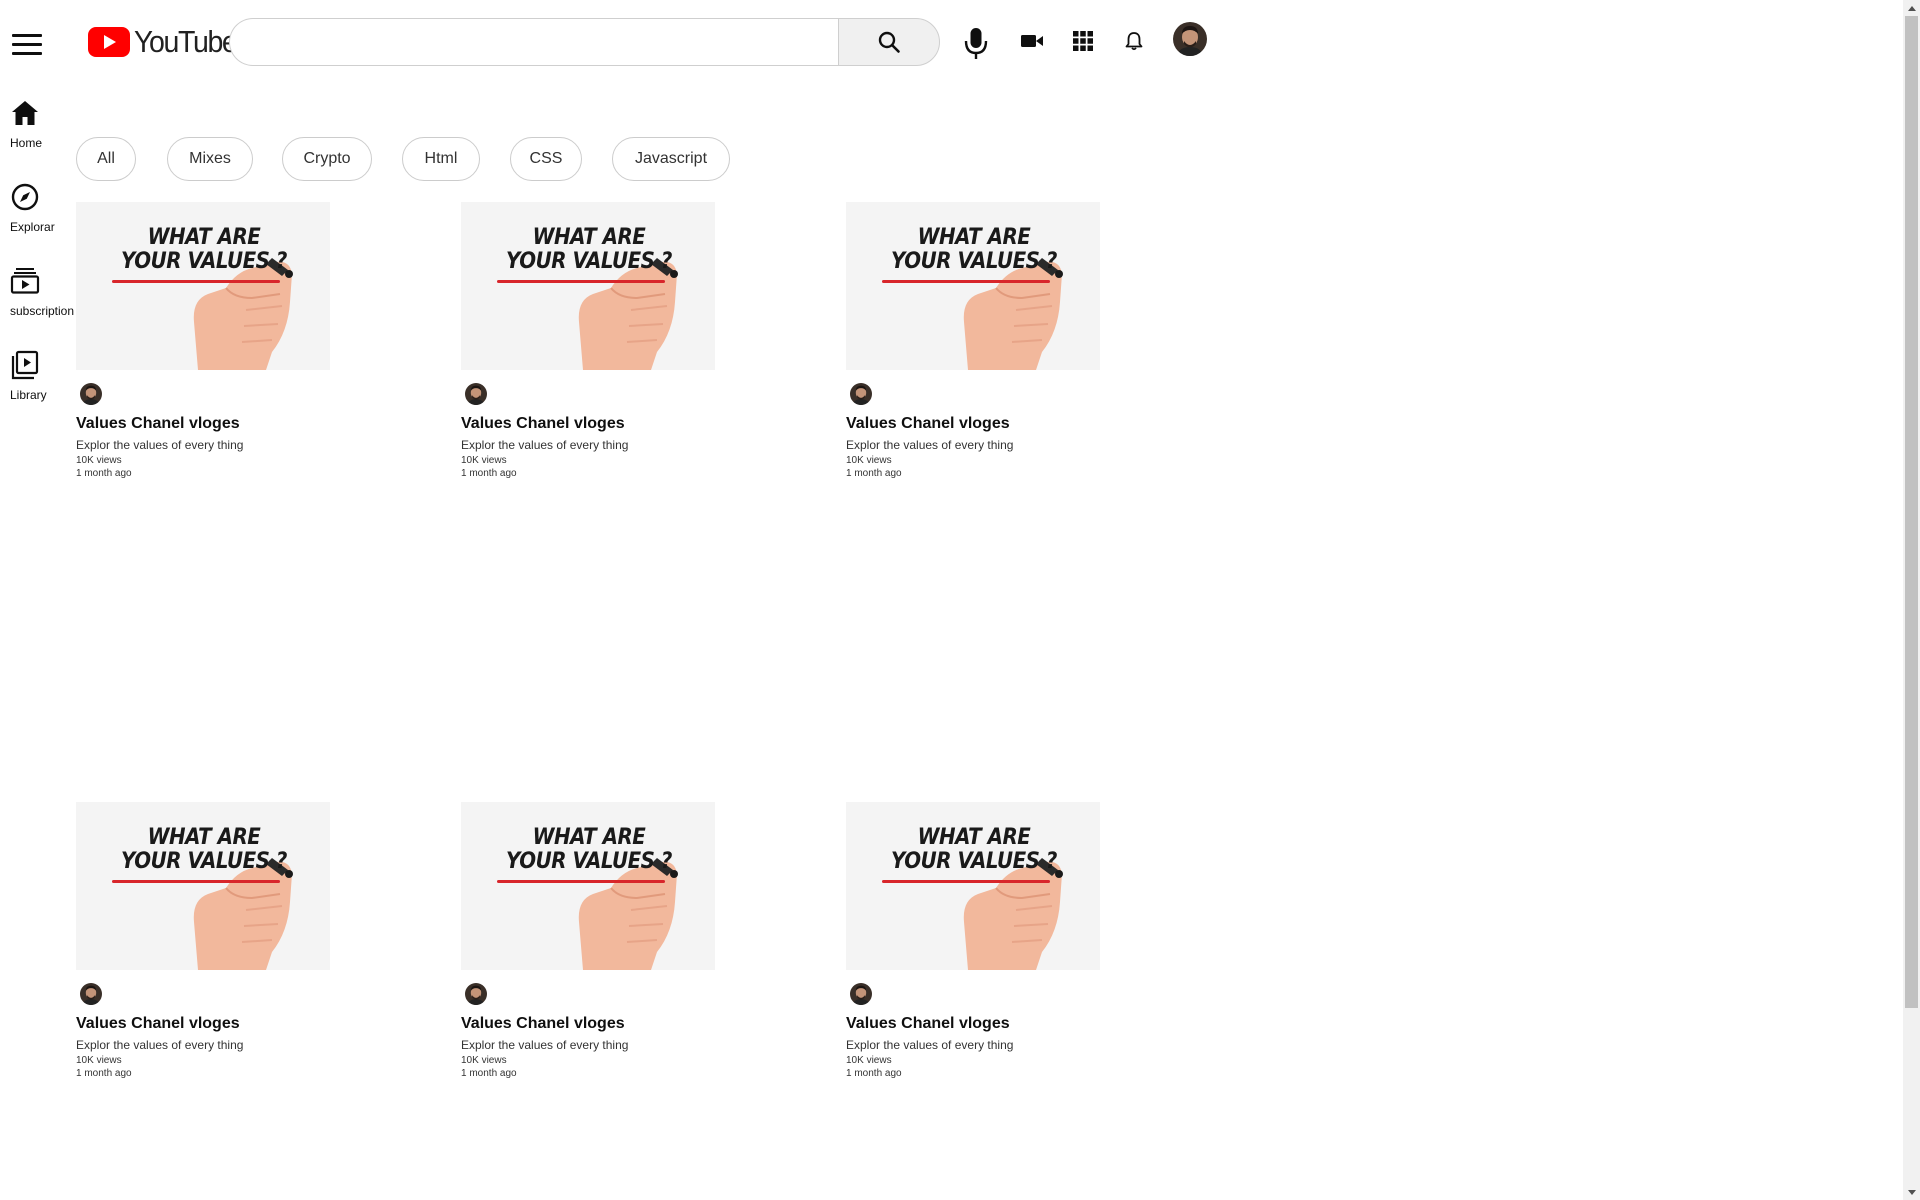  Describe the element at coordinates (210, 159) in the screenshot. I see `chip-mixes: Mixes` at that location.